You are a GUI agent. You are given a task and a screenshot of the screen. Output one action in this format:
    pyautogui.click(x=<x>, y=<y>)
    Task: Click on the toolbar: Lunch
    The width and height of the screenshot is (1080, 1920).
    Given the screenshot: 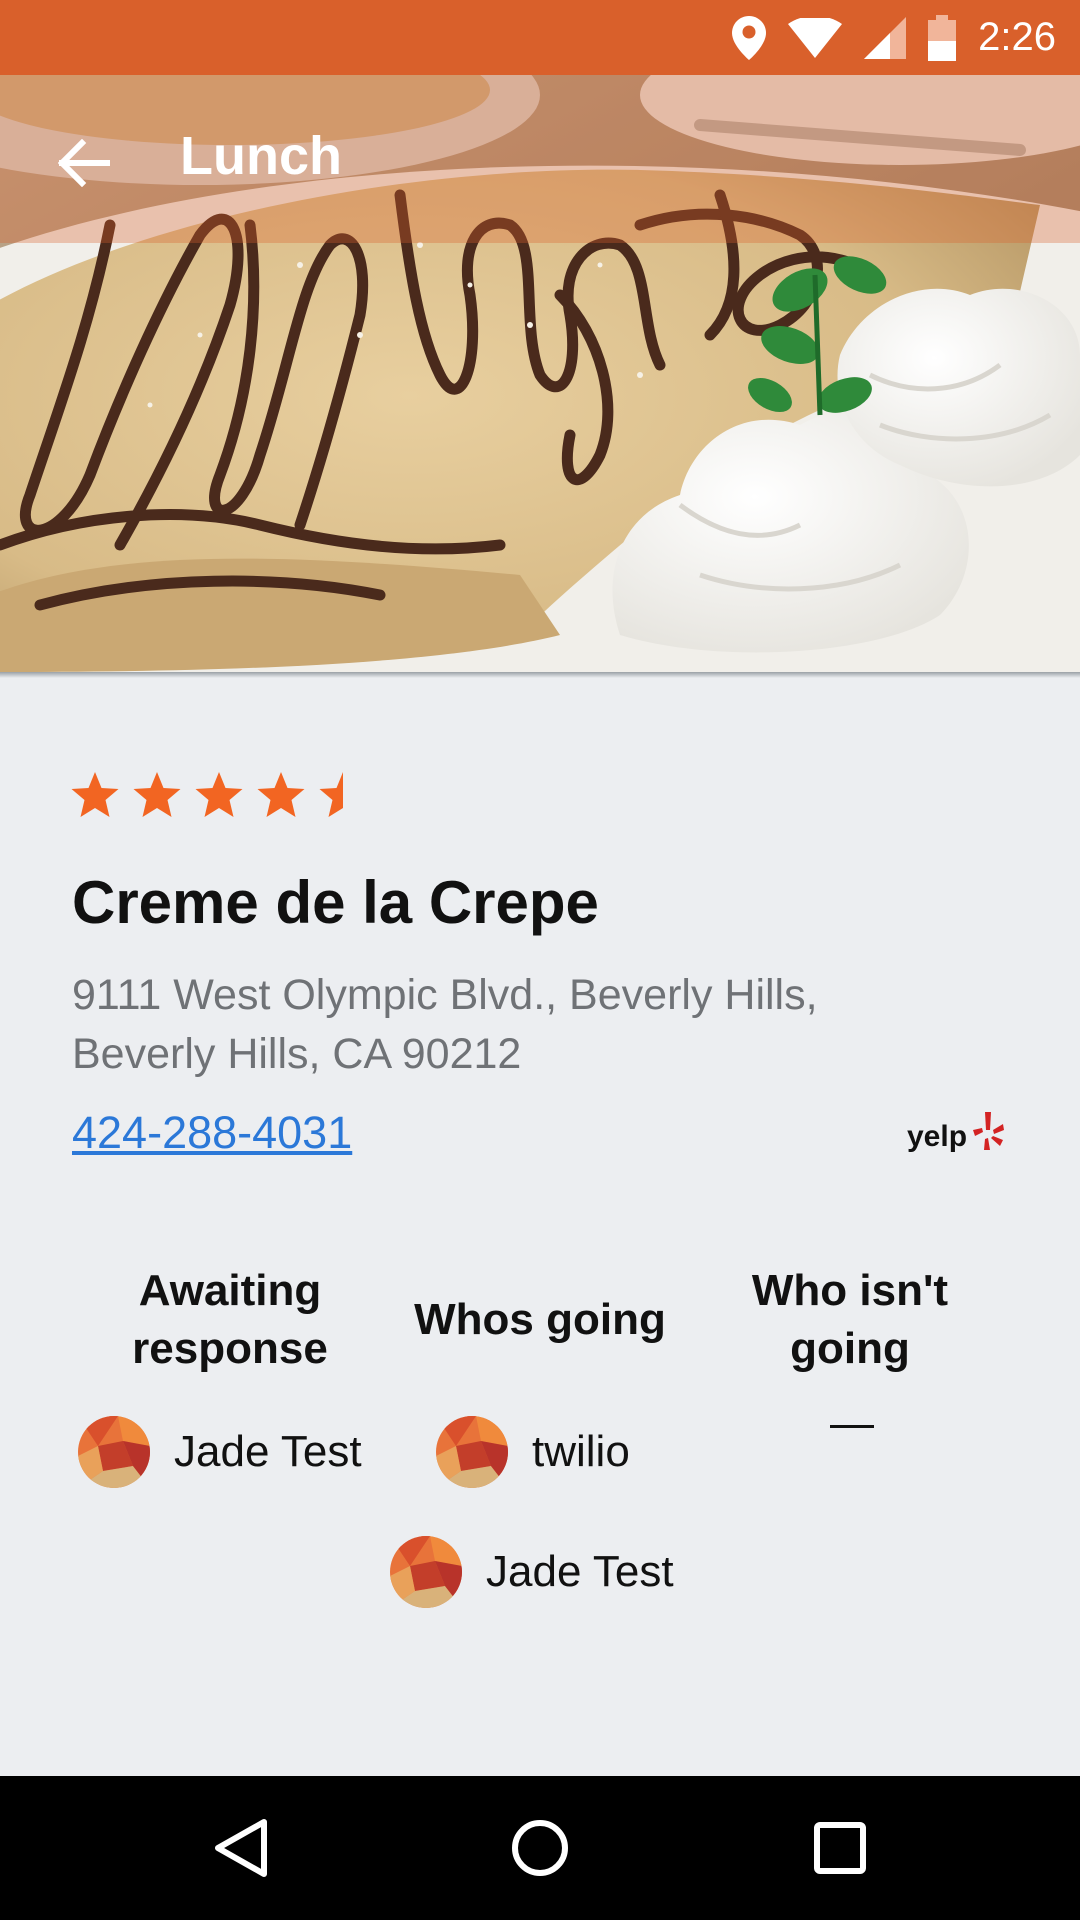 What is the action you would take?
    pyautogui.click(x=540, y=159)
    